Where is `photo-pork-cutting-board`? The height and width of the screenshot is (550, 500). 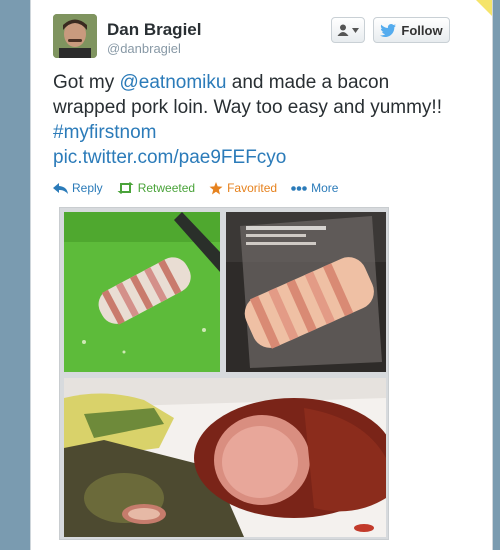 photo-pork-cutting-board is located at coordinates (142, 292).